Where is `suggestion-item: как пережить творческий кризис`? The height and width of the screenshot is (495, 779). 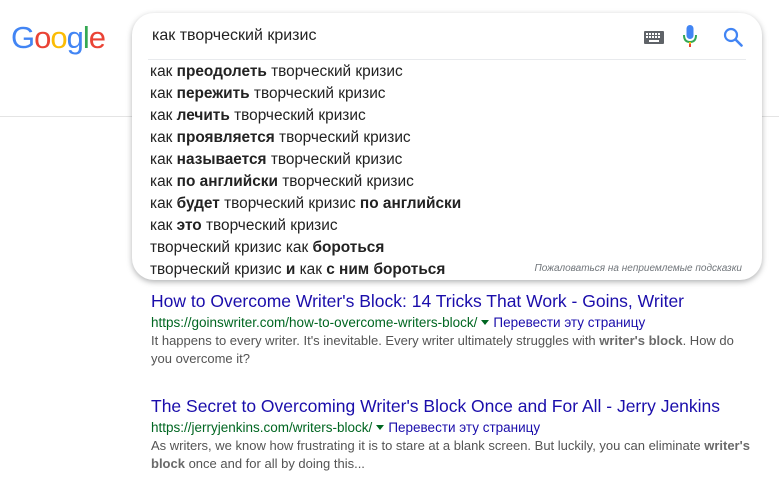 suggestion-item: как пережить творческий кризис is located at coordinates (305, 94).